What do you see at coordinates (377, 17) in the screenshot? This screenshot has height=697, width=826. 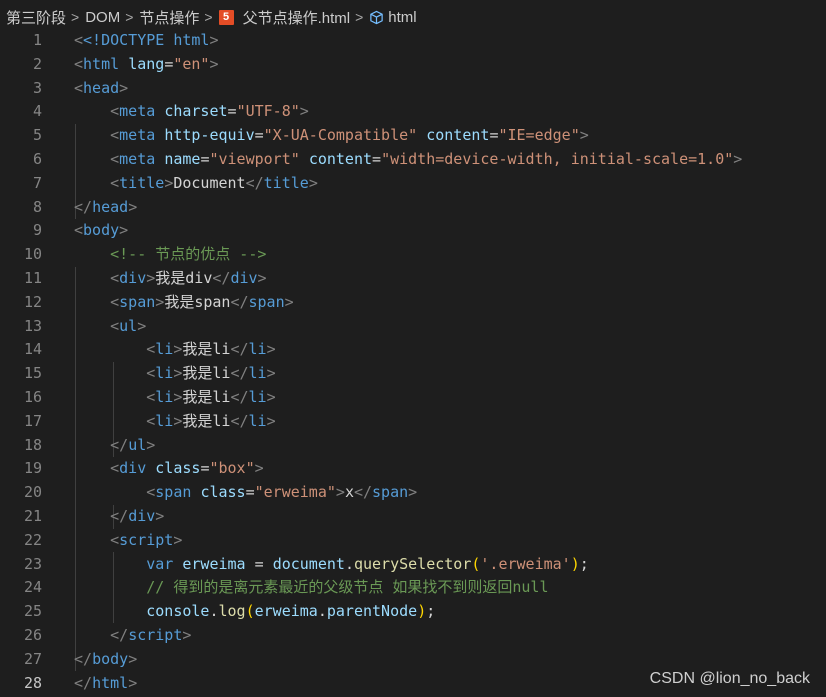 I see `cube-symbol-icon` at bounding box center [377, 17].